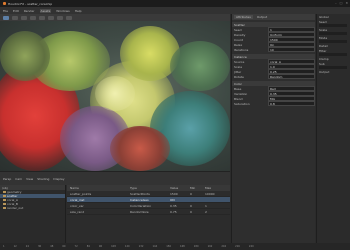 This screenshot has height=250, width=350. I want to click on maximize-icon: □, so click(341, 3).